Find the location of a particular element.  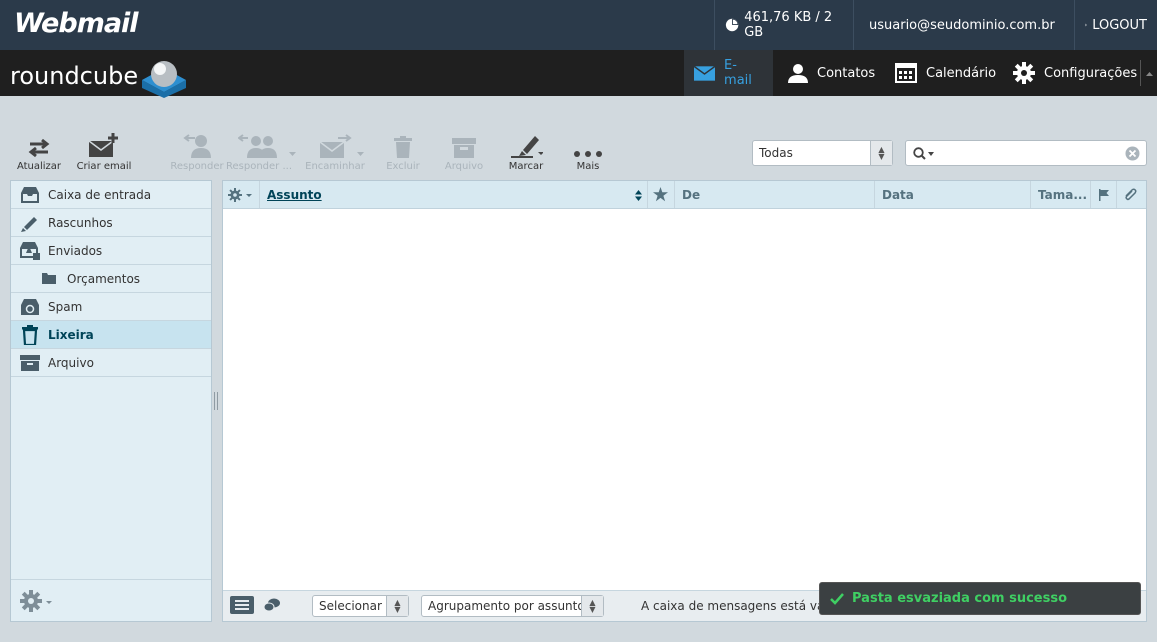

folder-trash: Lixeira is located at coordinates (111, 335).